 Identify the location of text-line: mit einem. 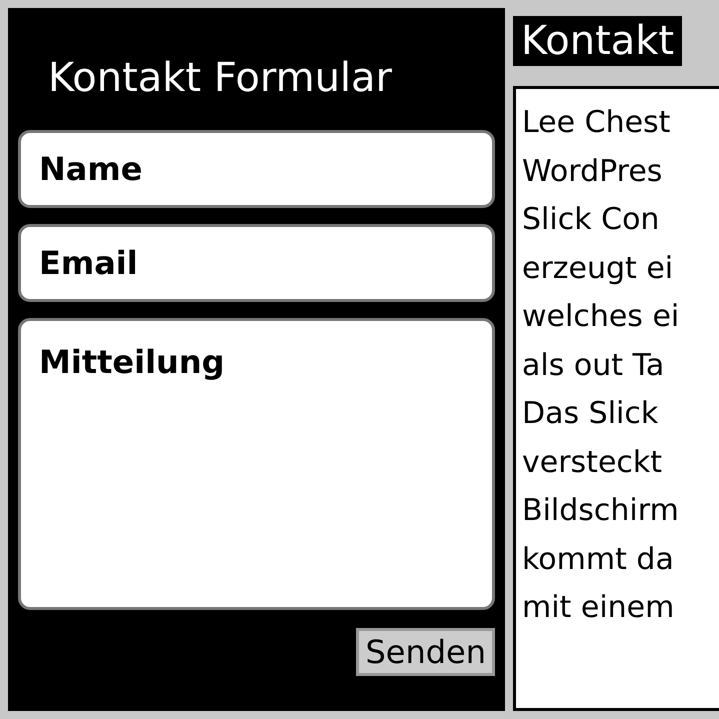
(599, 608).